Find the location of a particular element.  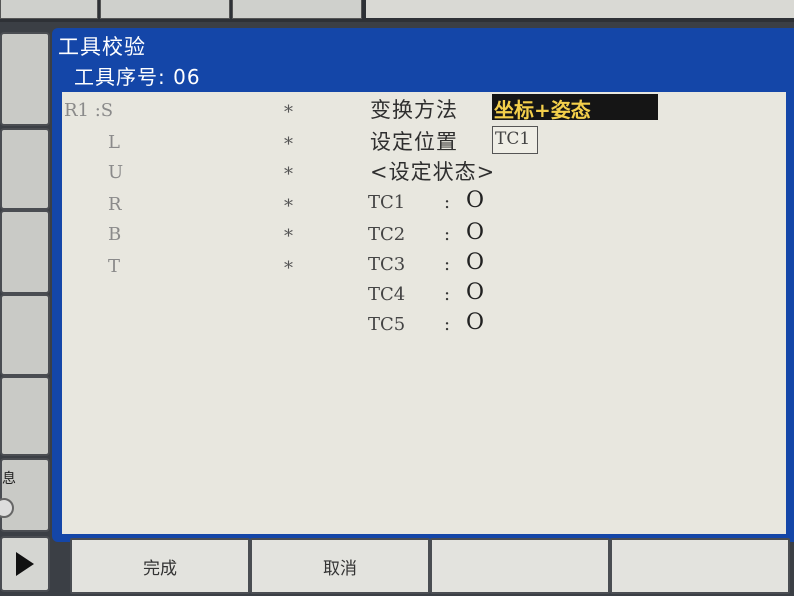

top-bar is located at coordinates (397, 11).